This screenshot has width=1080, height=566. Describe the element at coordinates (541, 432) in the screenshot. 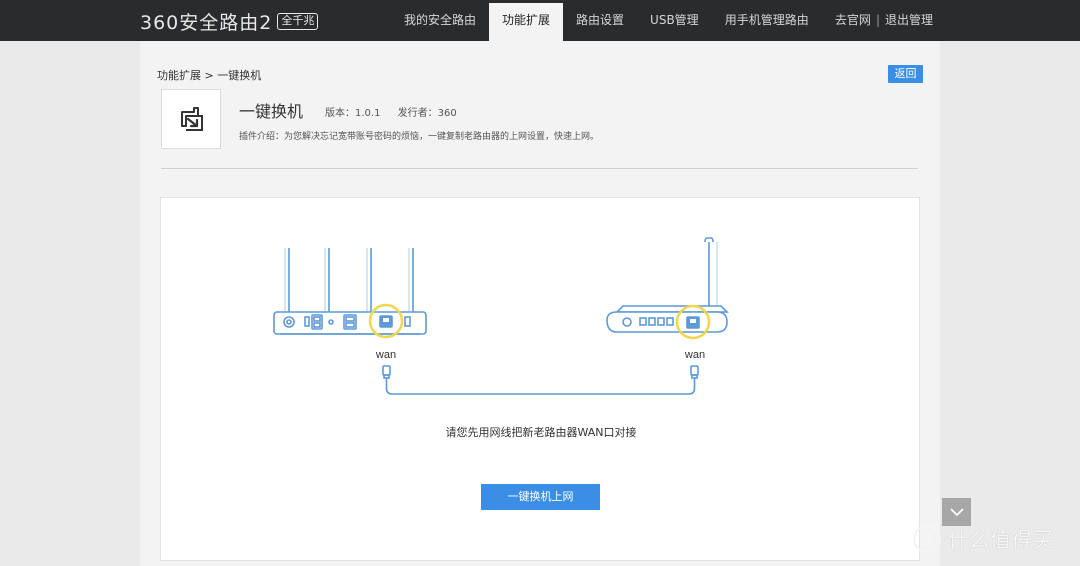

I see `instruction-text: 请您先用网线把新老路由器WAN口对接` at that location.